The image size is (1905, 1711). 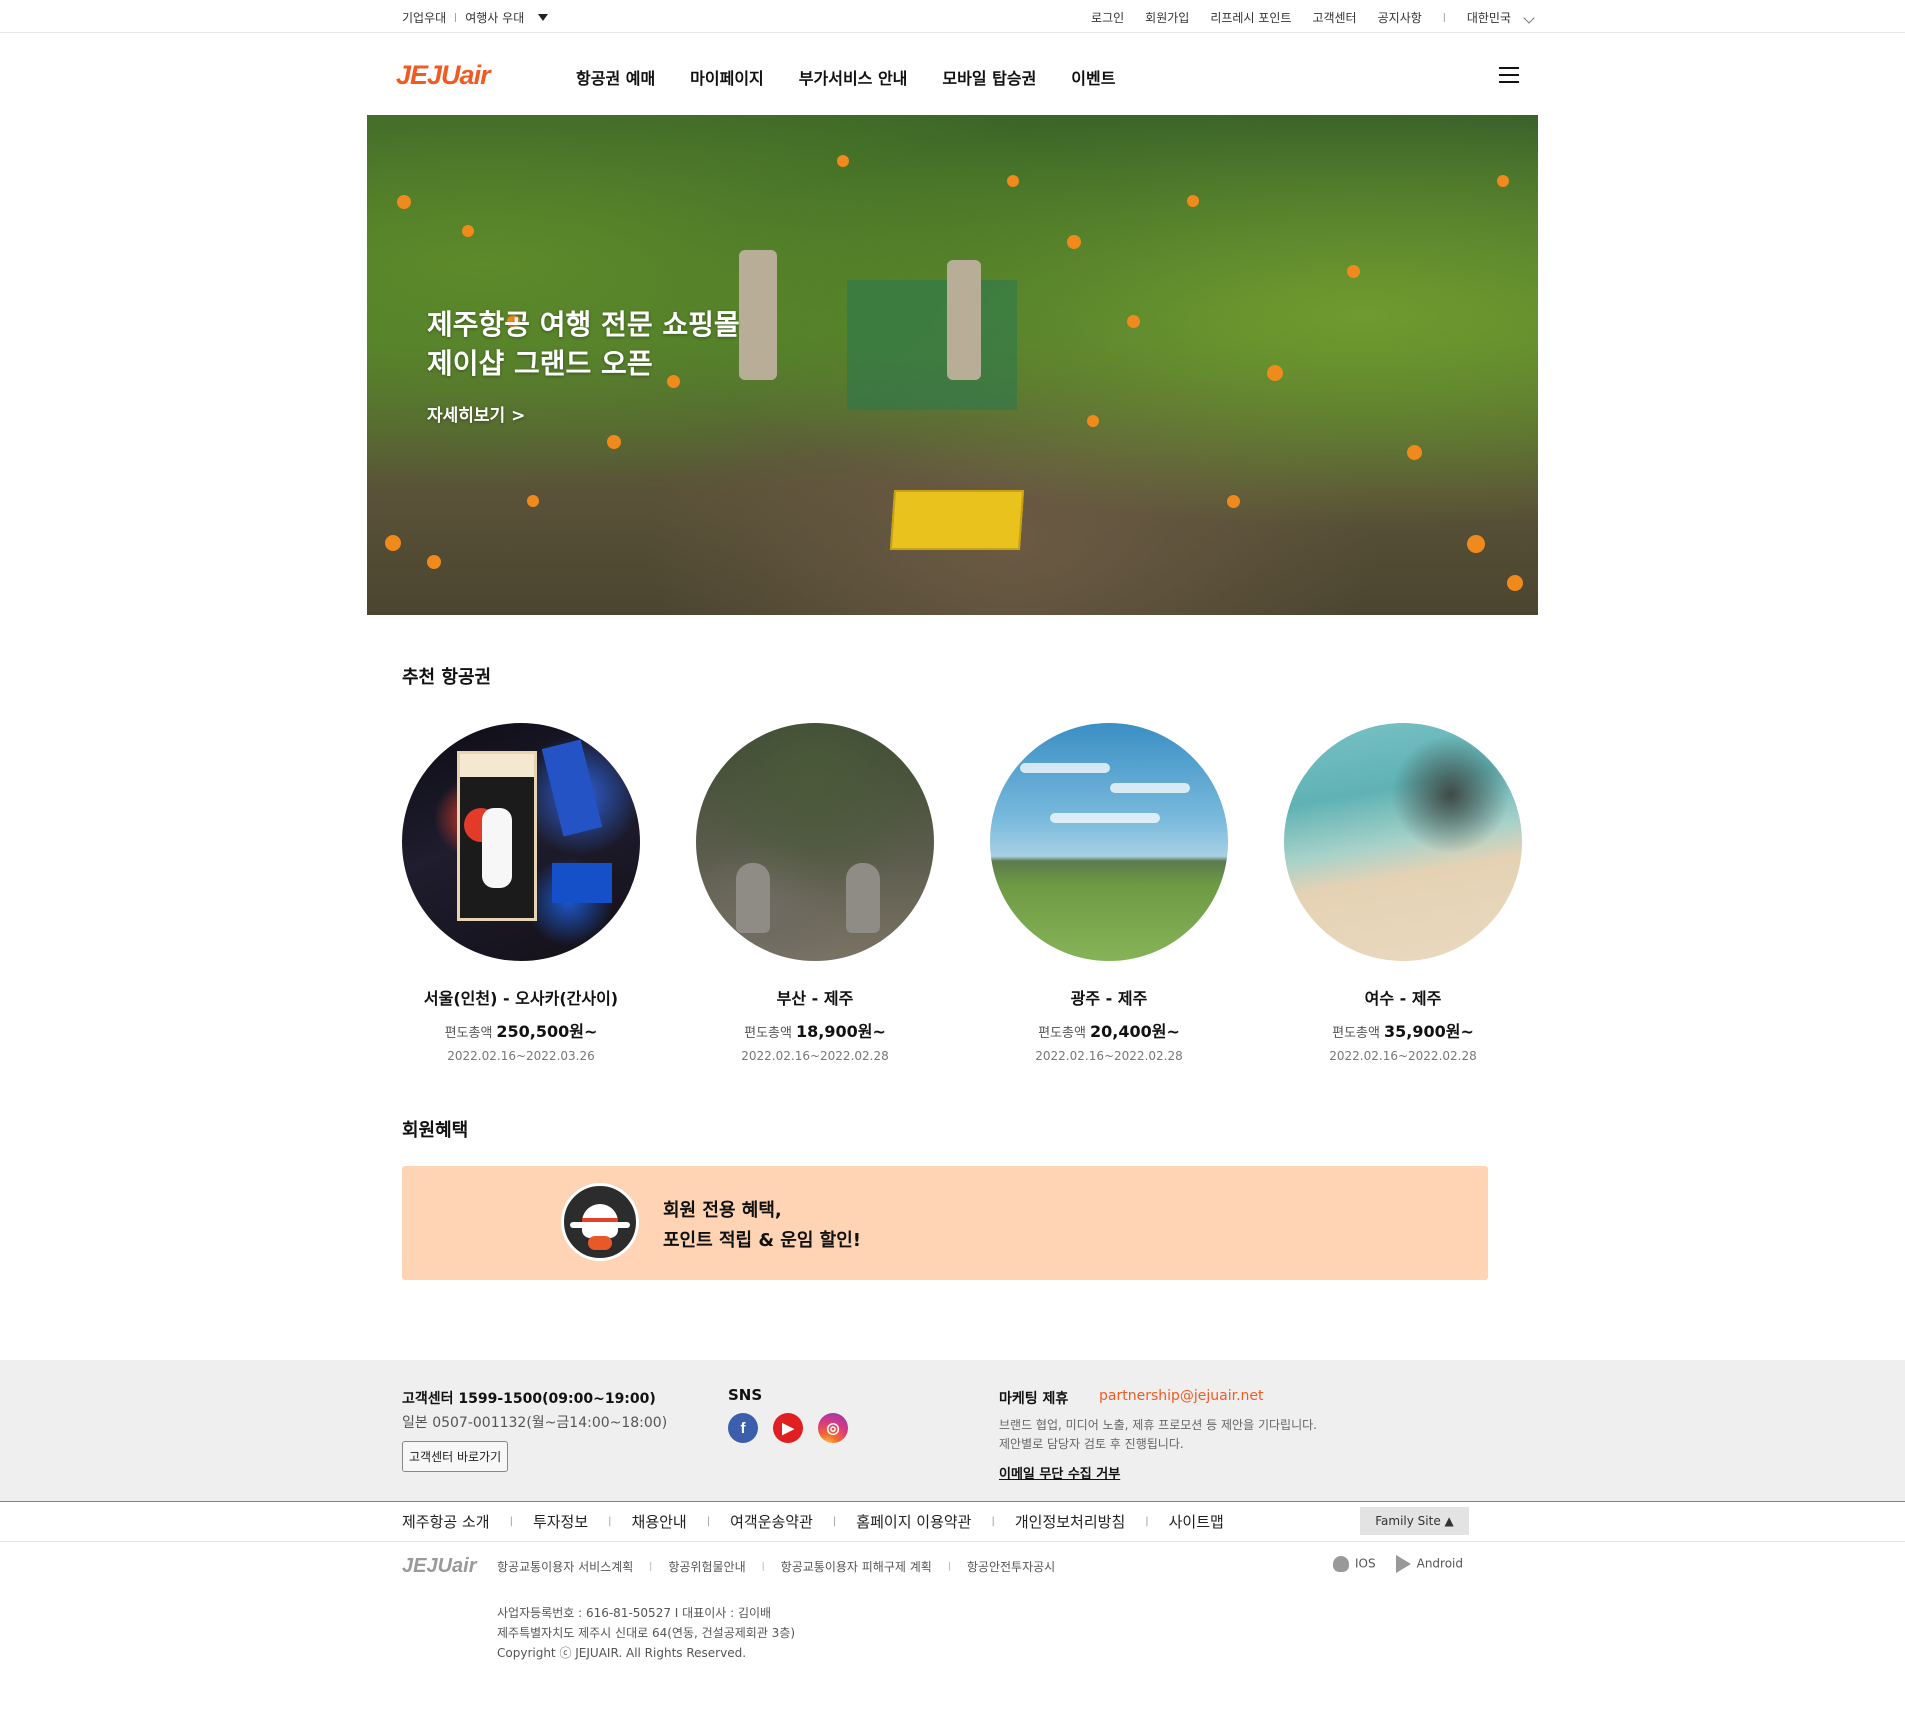 What do you see at coordinates (1181, 1396) in the screenshot?
I see `marketing-email-link: partnership@jejuair.net` at bounding box center [1181, 1396].